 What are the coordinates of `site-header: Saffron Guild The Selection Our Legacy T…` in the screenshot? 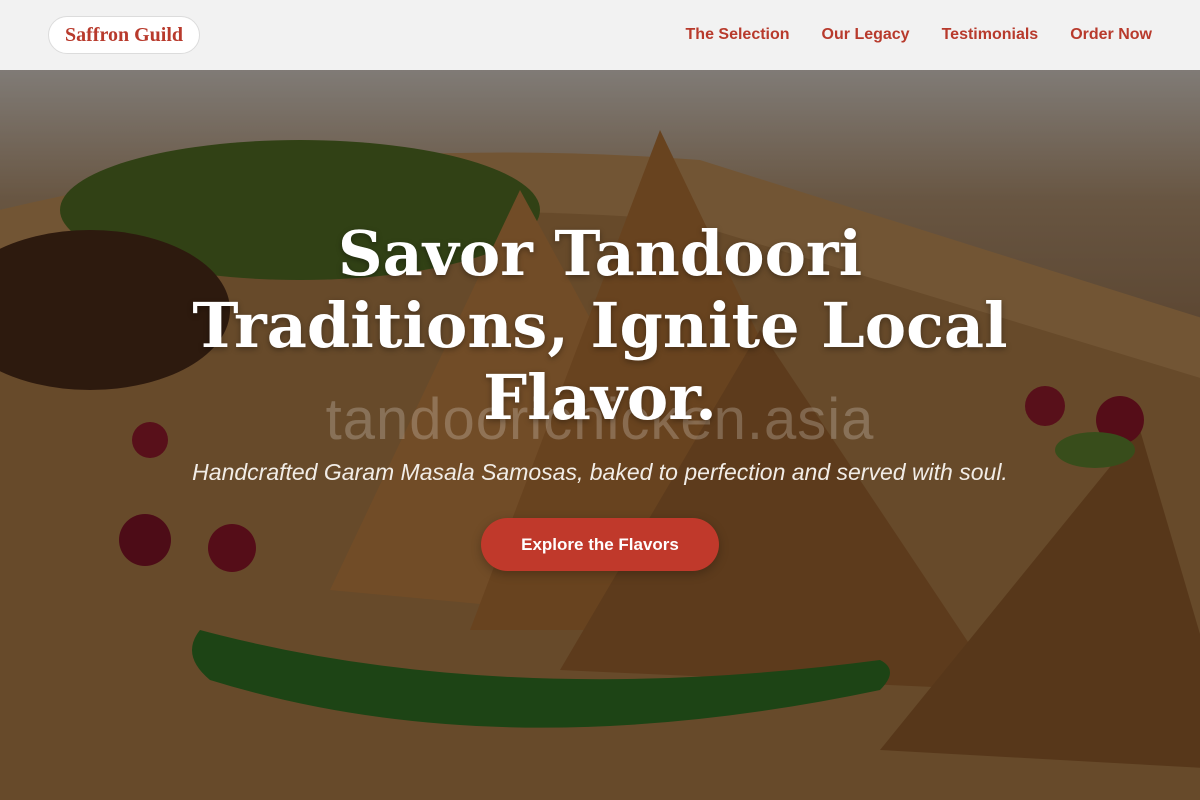 It's located at (600, 35).